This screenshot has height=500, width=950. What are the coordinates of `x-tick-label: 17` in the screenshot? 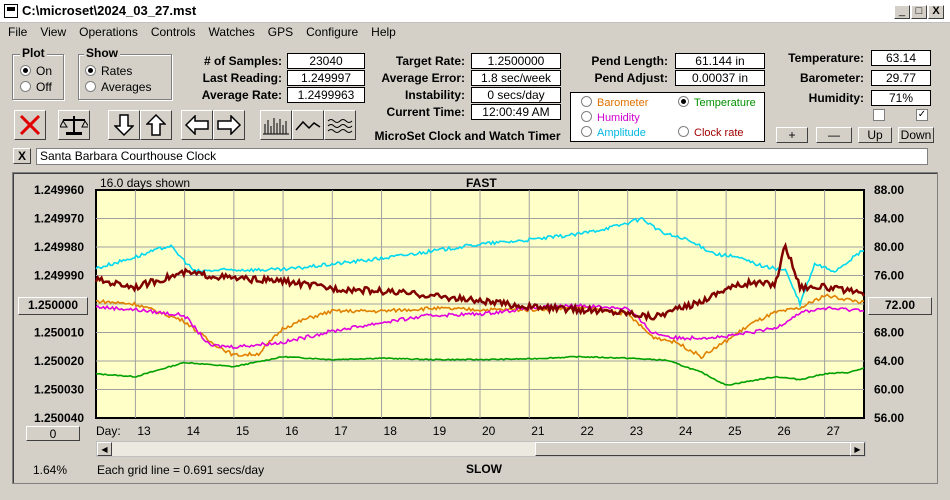 It's located at (341, 431).